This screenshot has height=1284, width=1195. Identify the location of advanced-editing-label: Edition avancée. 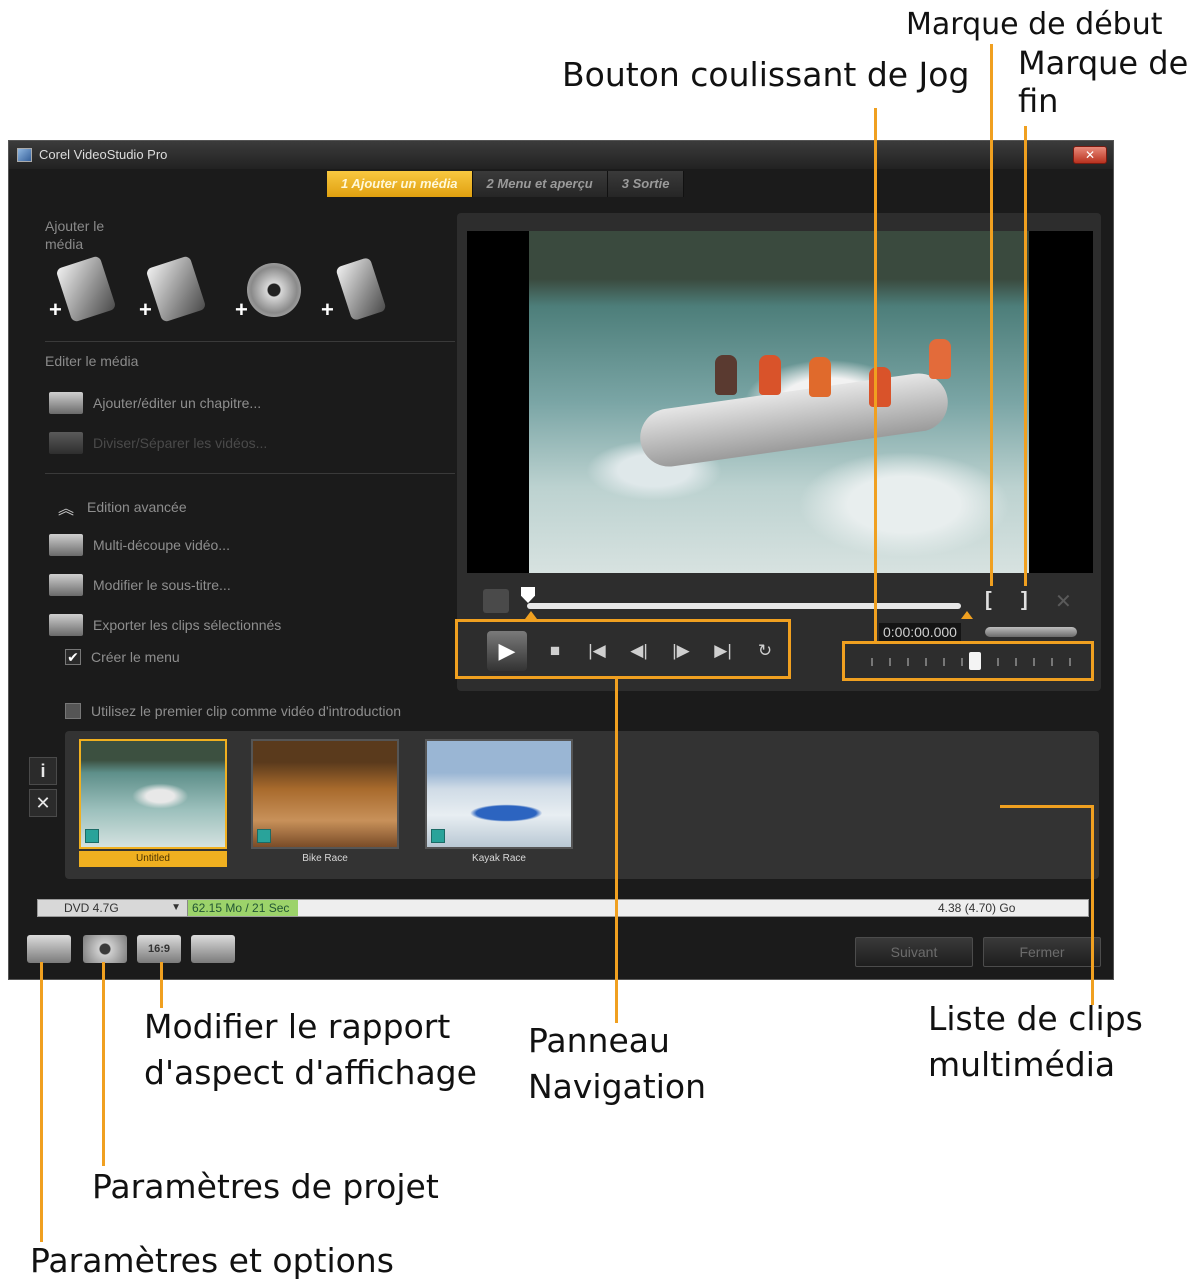
(137, 507).